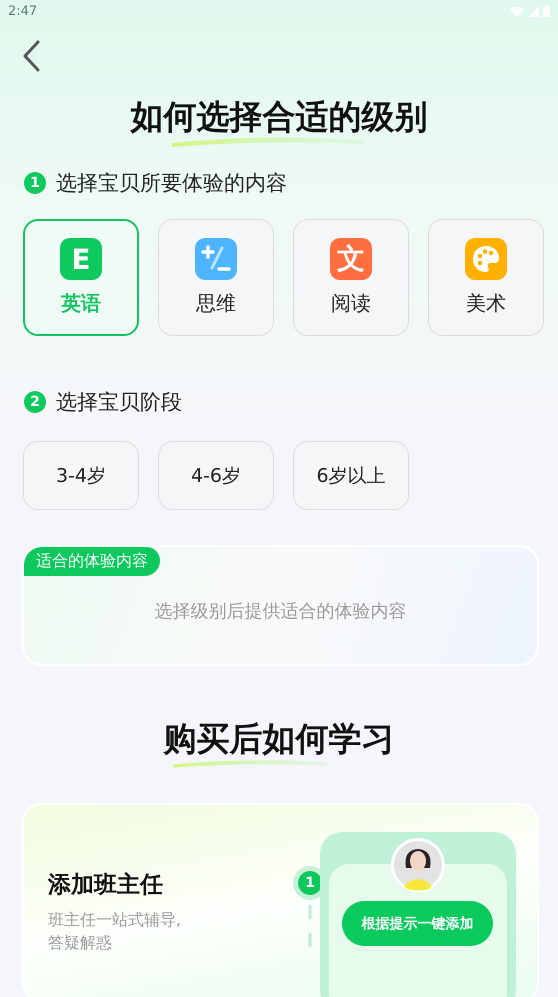 The width and height of the screenshot is (558, 997). I want to click on palette-icon, so click(486, 259).